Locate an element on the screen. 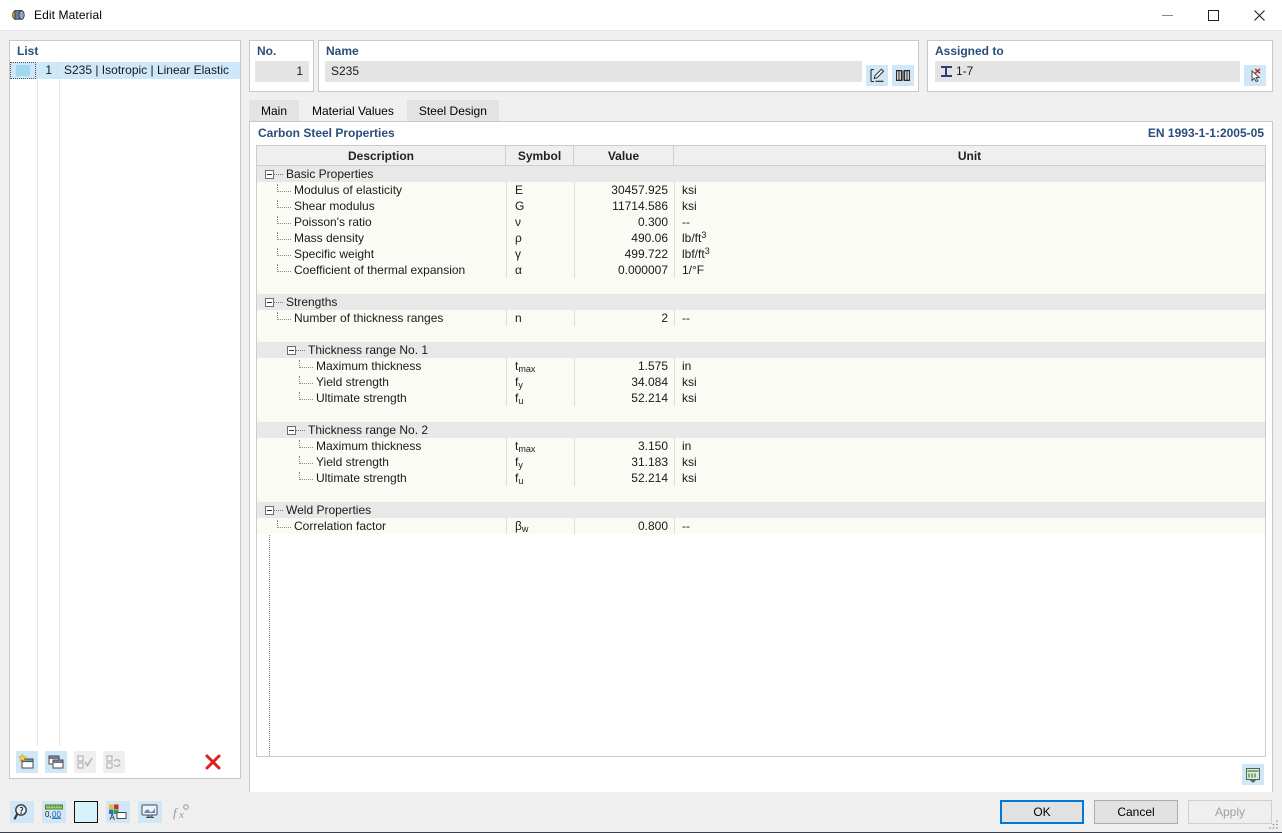 Image resolution: width=1282 pixels, height=833 pixels. new-material-button is located at coordinates (27, 762).